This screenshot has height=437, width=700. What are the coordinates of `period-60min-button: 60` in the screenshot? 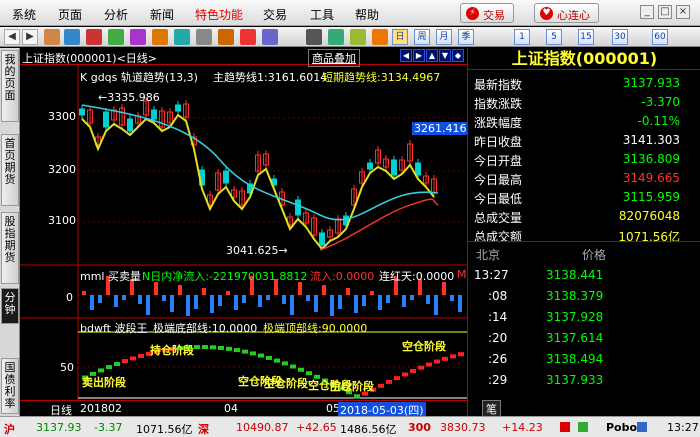 It's located at (660, 37).